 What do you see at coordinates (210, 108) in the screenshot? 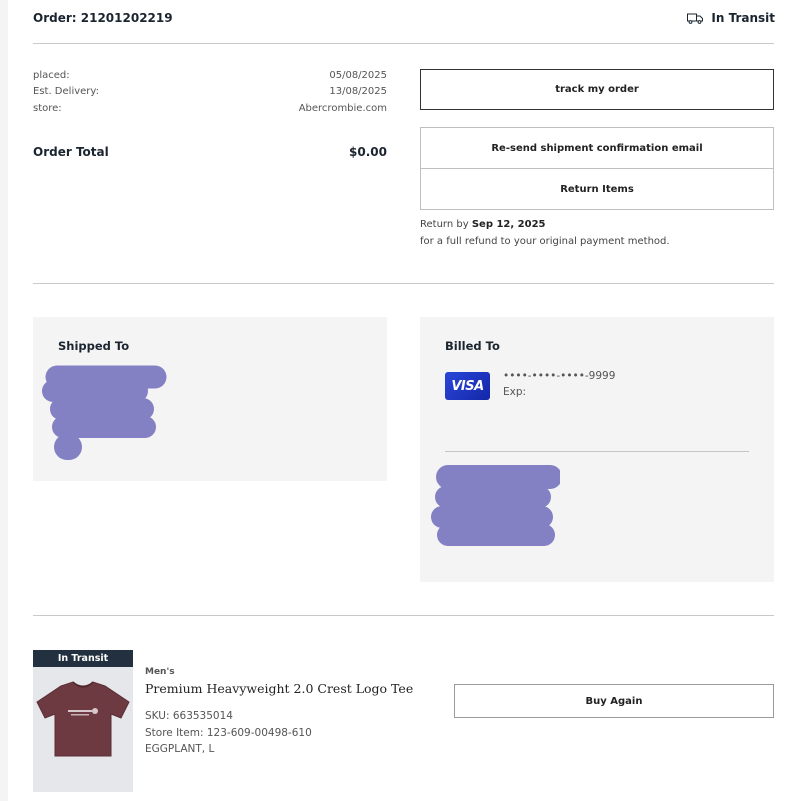
I see `store-row: store: Abercrombie.com` at bounding box center [210, 108].